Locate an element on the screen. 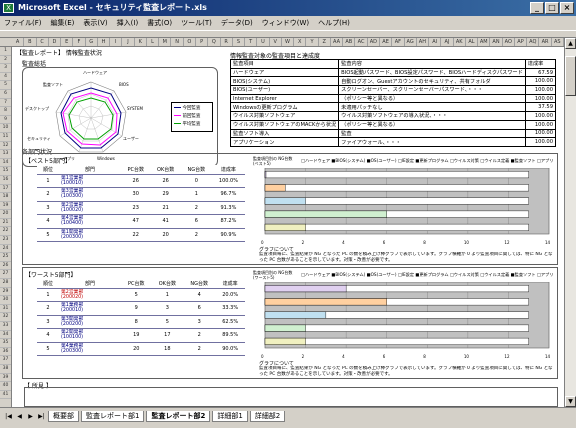 This screenshot has height=428, width=576. column-header-cell: V is located at coordinates (276, 42).